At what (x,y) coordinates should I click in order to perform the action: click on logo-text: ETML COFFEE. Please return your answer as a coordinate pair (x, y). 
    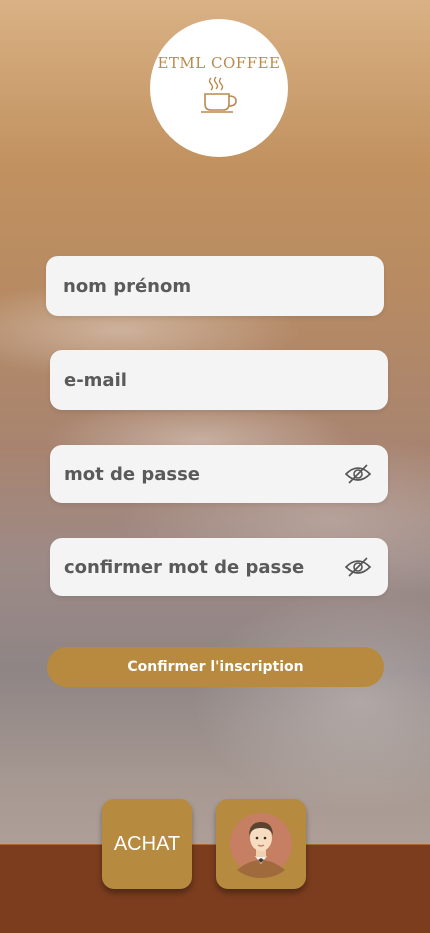
    Looking at the image, I should click on (219, 63).